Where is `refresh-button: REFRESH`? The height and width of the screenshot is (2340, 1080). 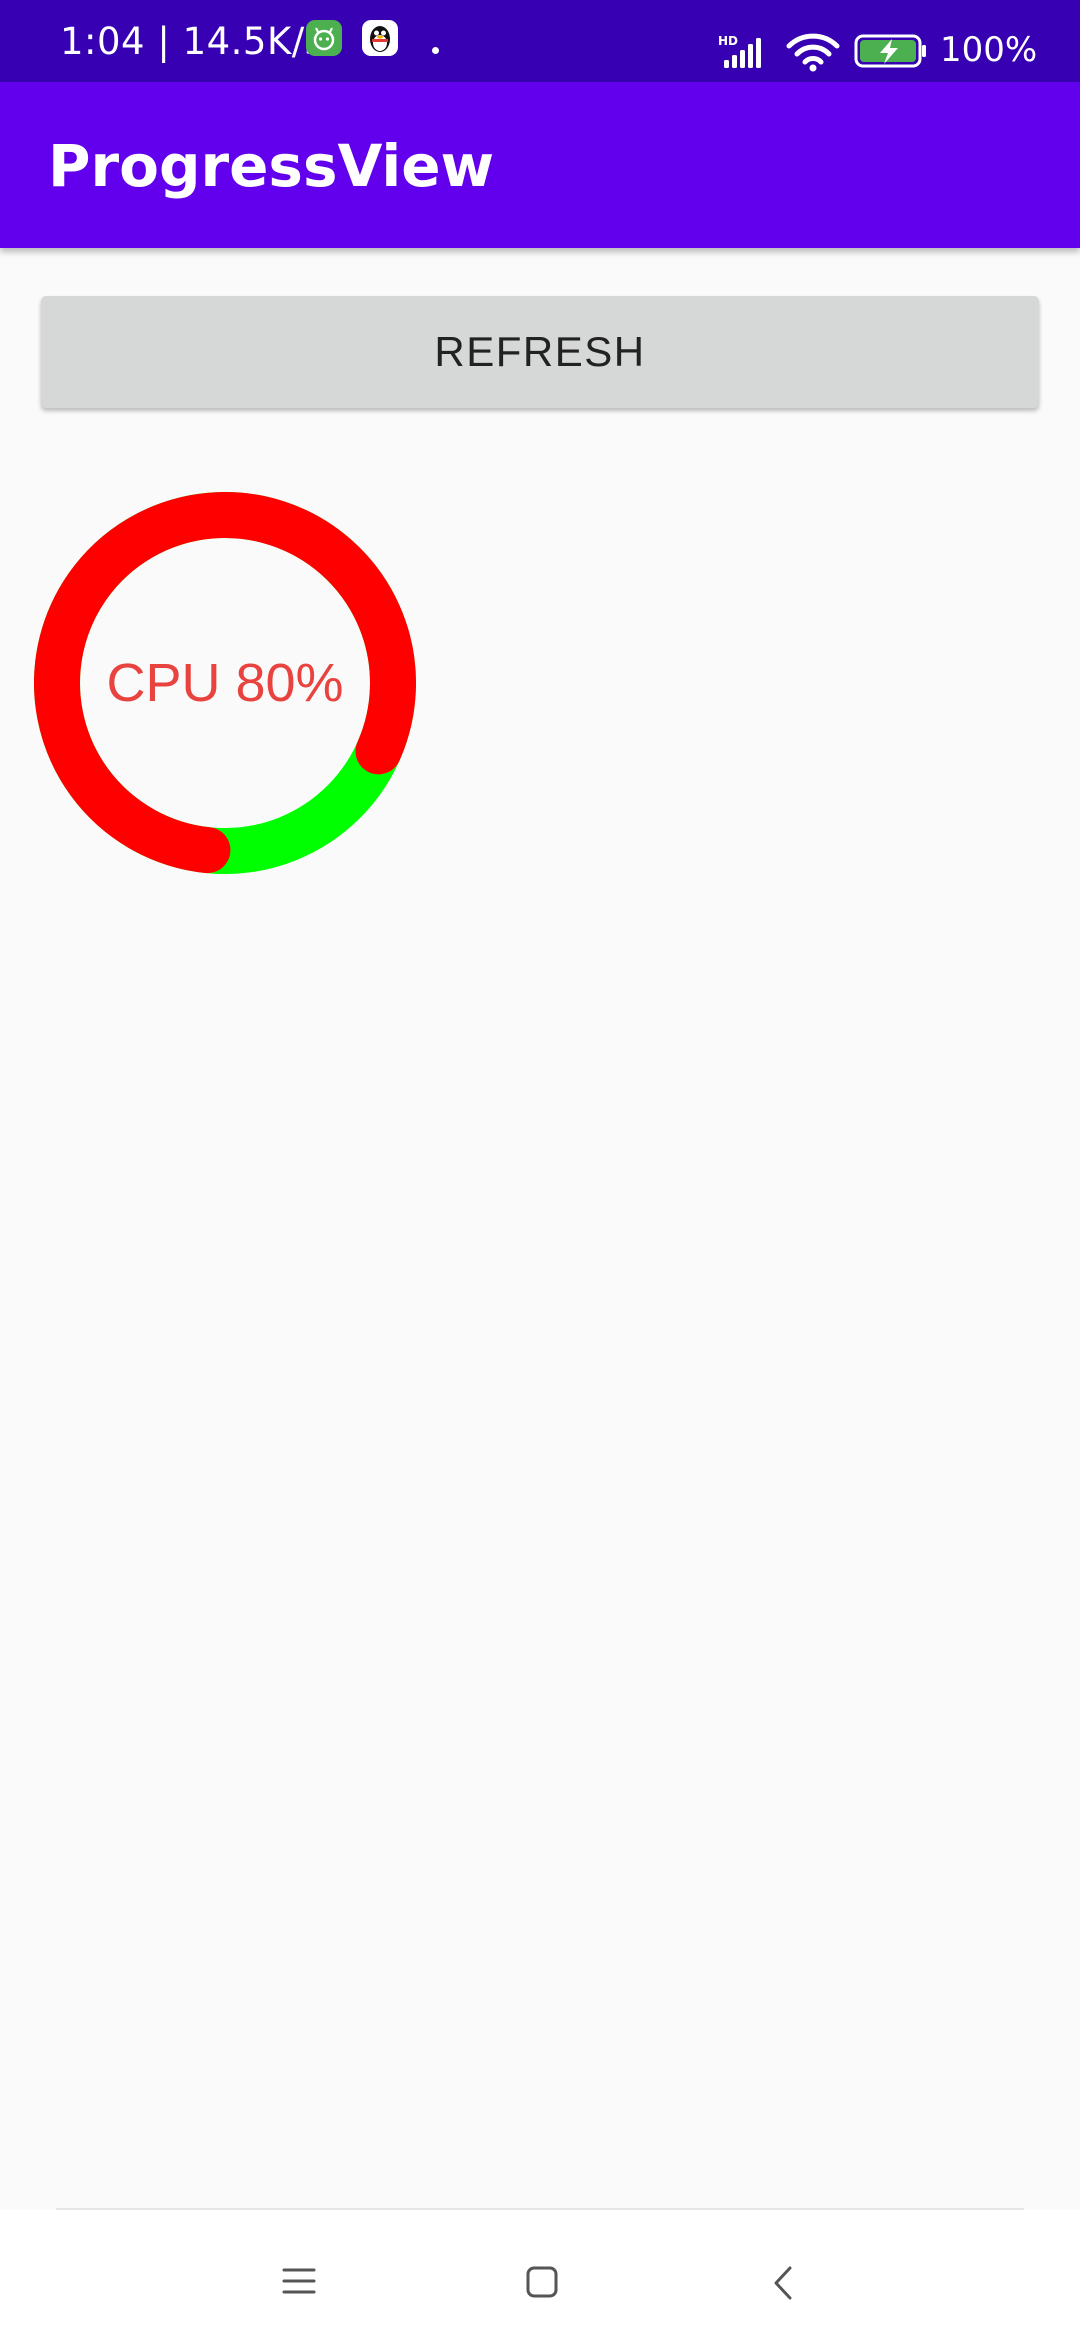 refresh-button: REFRESH is located at coordinates (540, 352).